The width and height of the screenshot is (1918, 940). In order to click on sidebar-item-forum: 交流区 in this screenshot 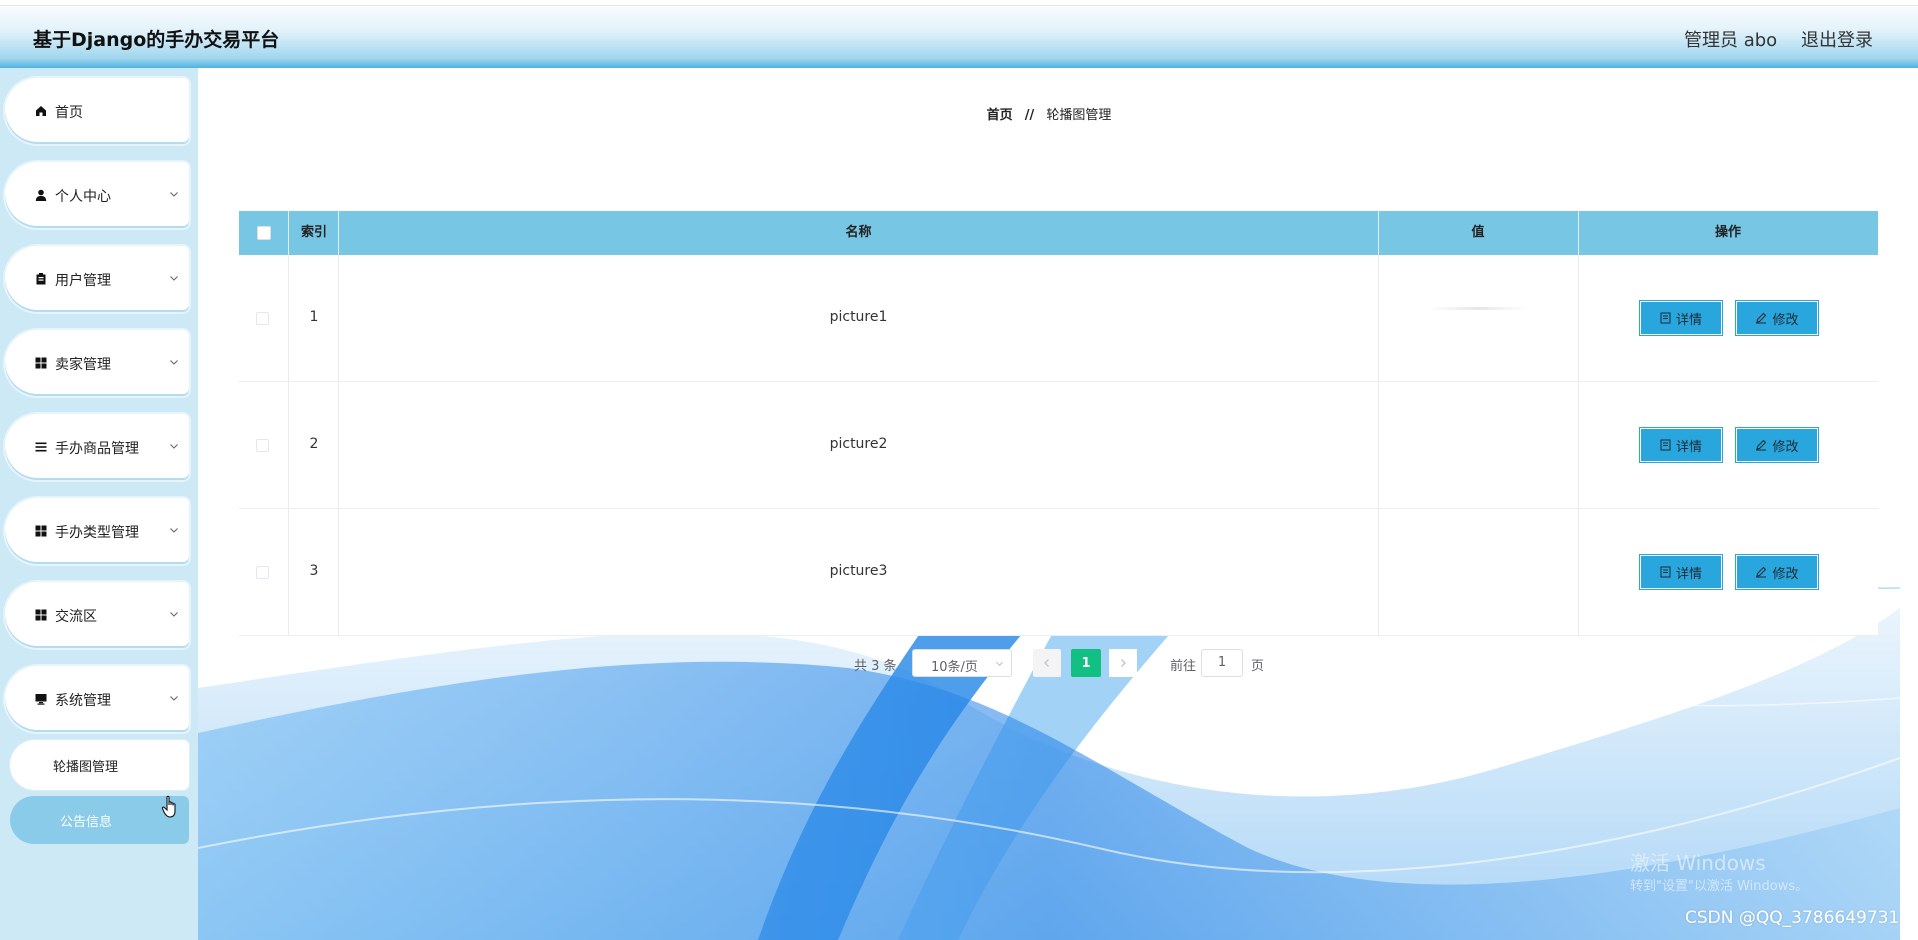, I will do `click(97, 615)`.